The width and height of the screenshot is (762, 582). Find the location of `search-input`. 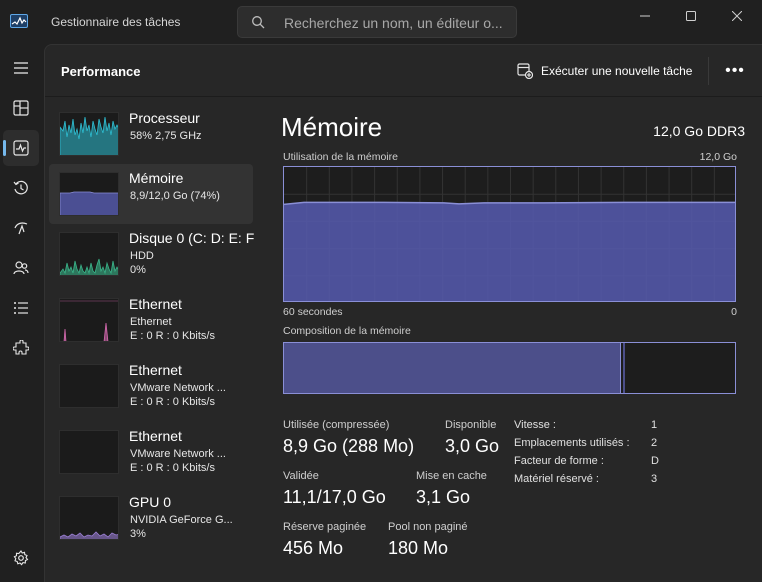

search-input is located at coordinates (396, 23).